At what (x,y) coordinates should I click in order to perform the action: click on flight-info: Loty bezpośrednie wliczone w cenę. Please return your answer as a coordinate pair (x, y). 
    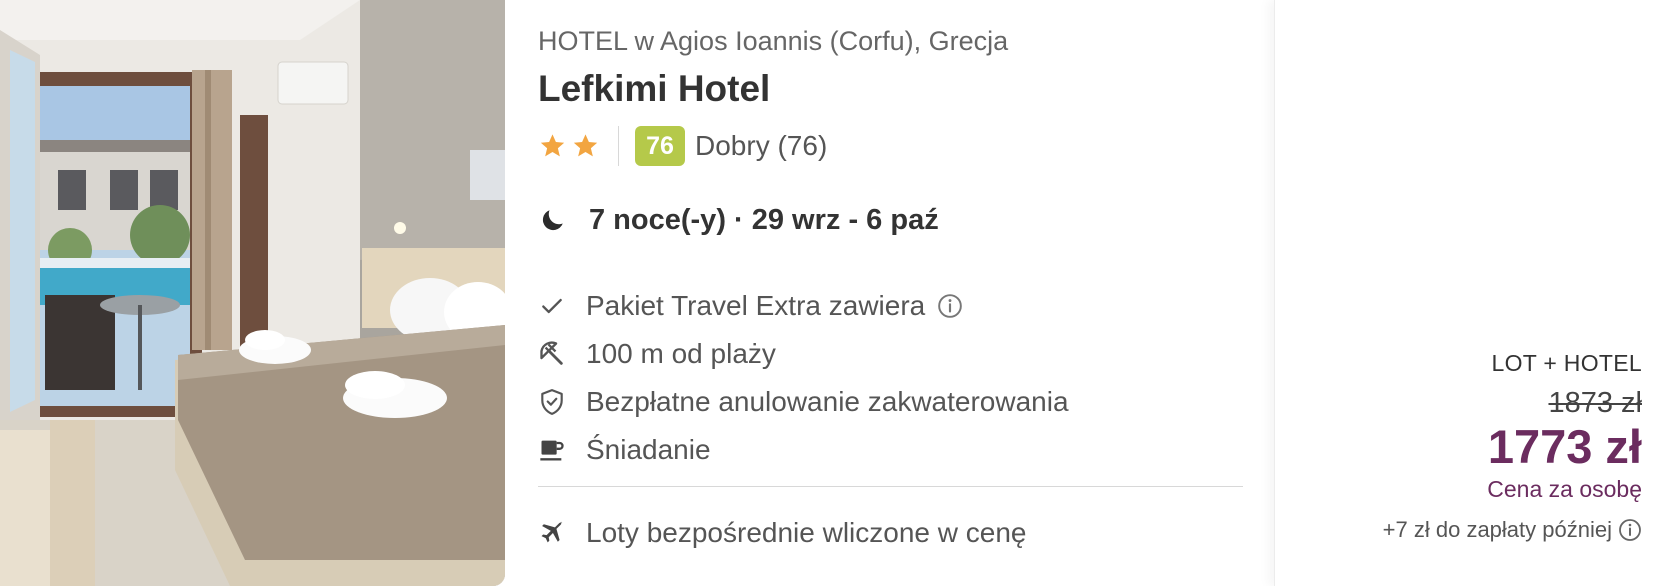
    Looking at the image, I should click on (782, 533).